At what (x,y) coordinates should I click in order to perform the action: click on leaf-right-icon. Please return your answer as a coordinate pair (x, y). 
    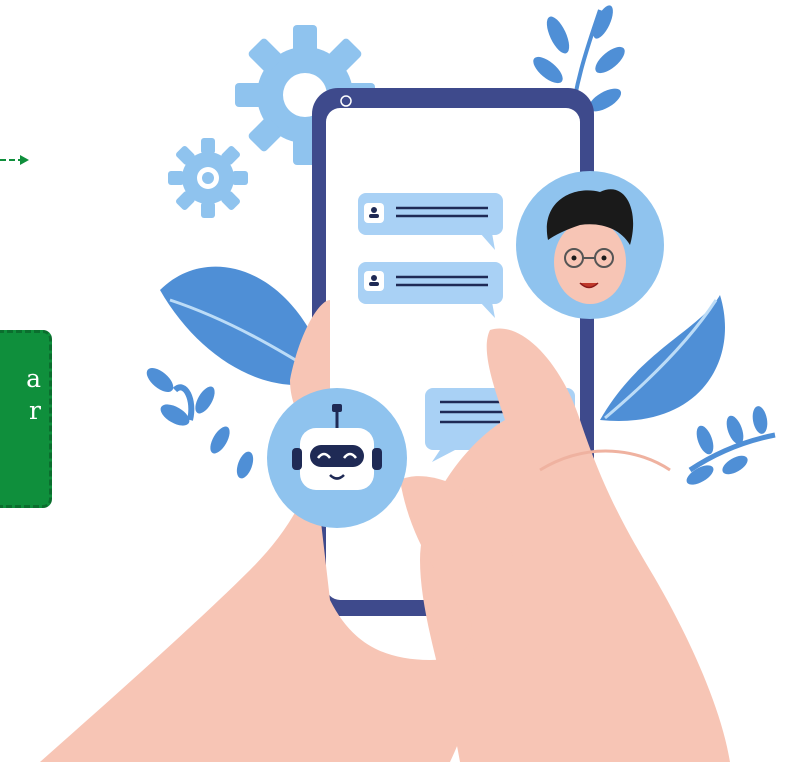
    Looking at the image, I should click on (688, 390).